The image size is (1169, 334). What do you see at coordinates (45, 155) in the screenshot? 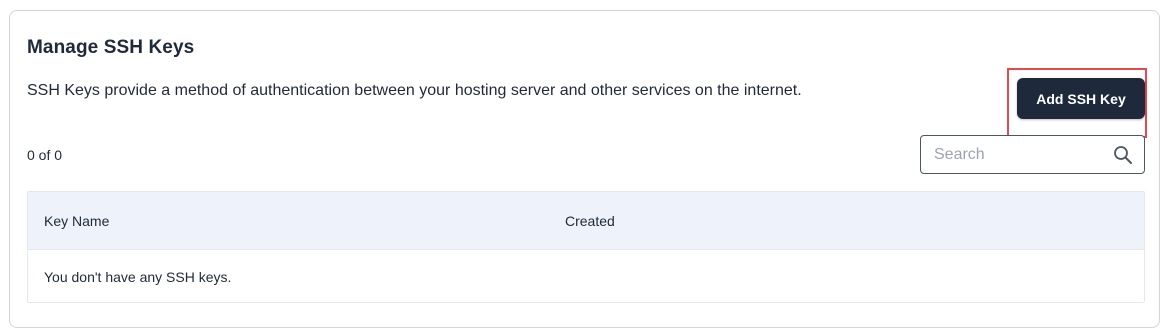
I see `result-count: 0 of 0` at bounding box center [45, 155].